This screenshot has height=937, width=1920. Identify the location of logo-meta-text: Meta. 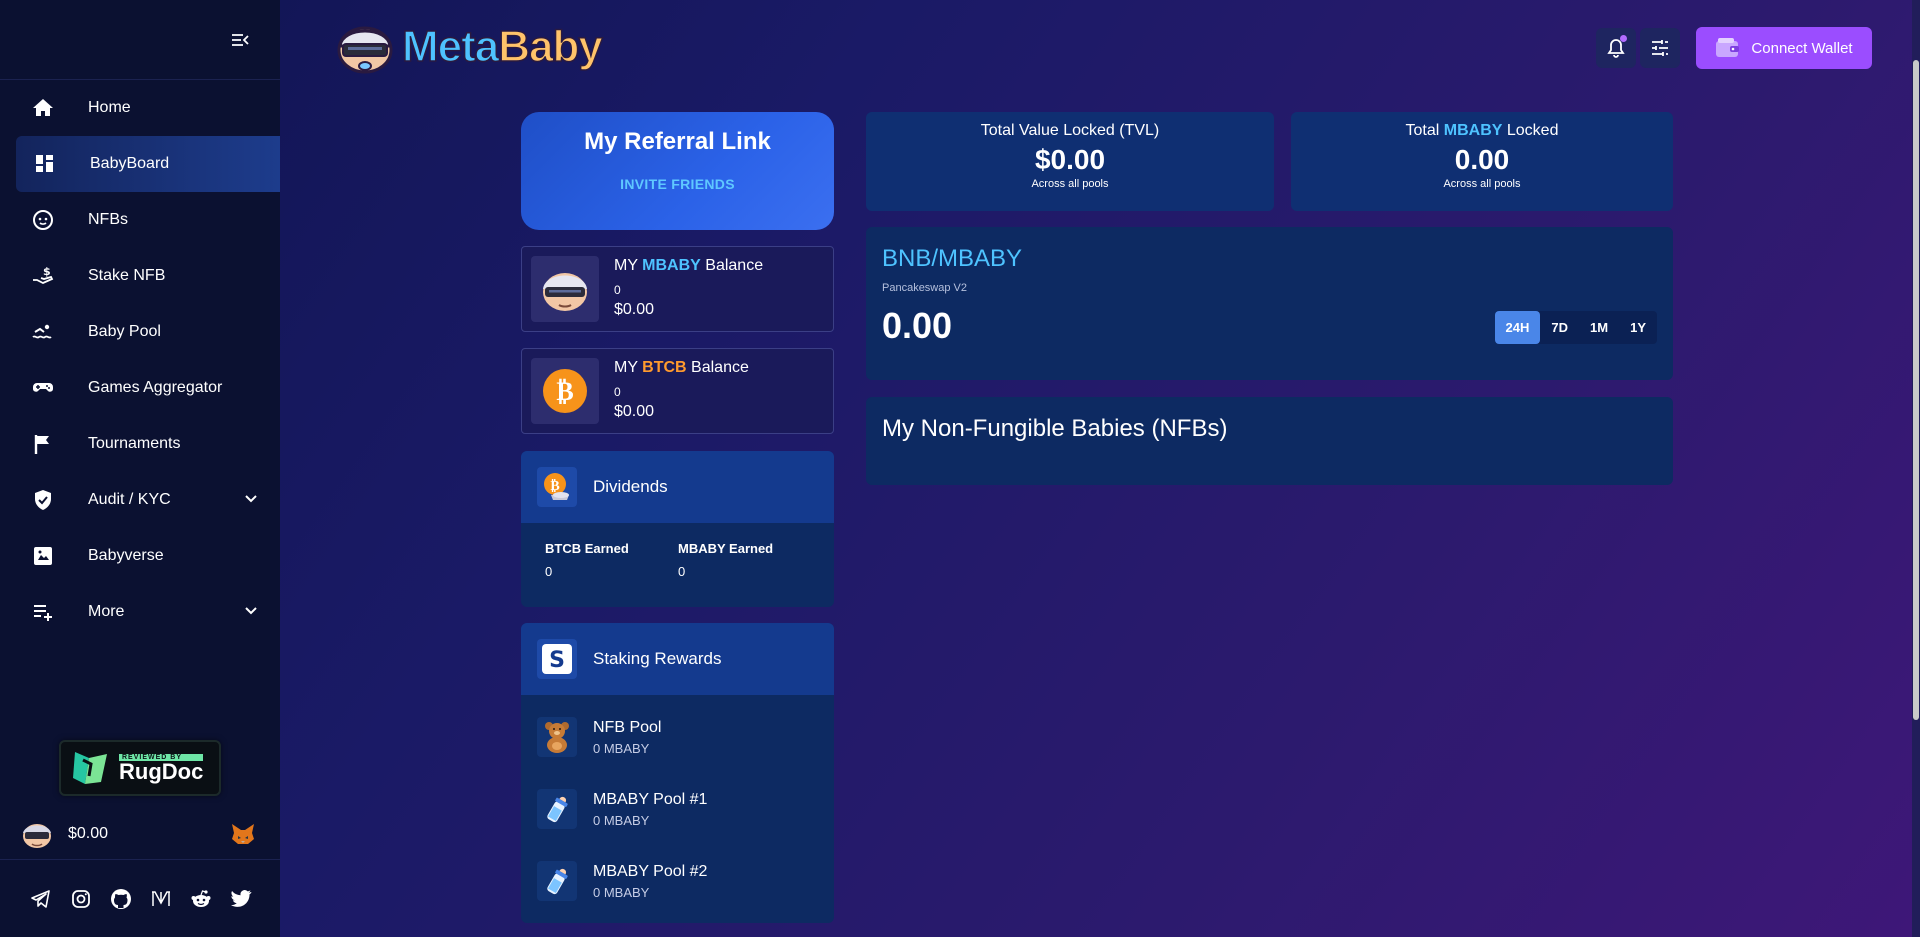
(450, 46).